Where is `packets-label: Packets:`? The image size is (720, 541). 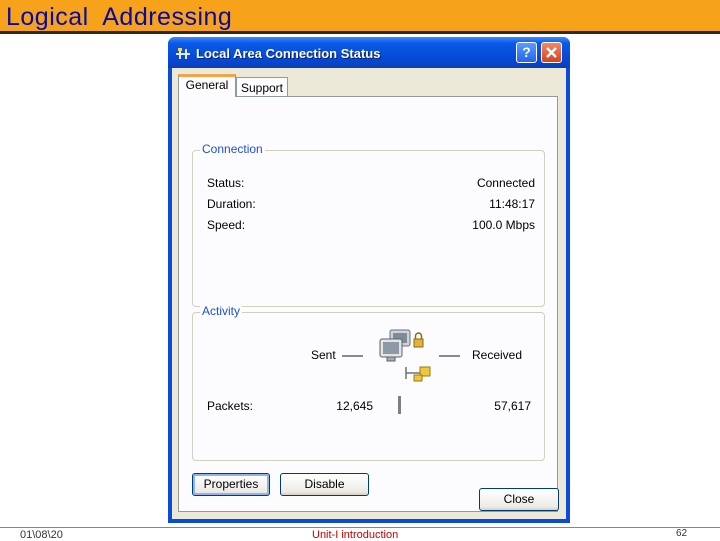
packets-label: Packets: is located at coordinates (230, 406).